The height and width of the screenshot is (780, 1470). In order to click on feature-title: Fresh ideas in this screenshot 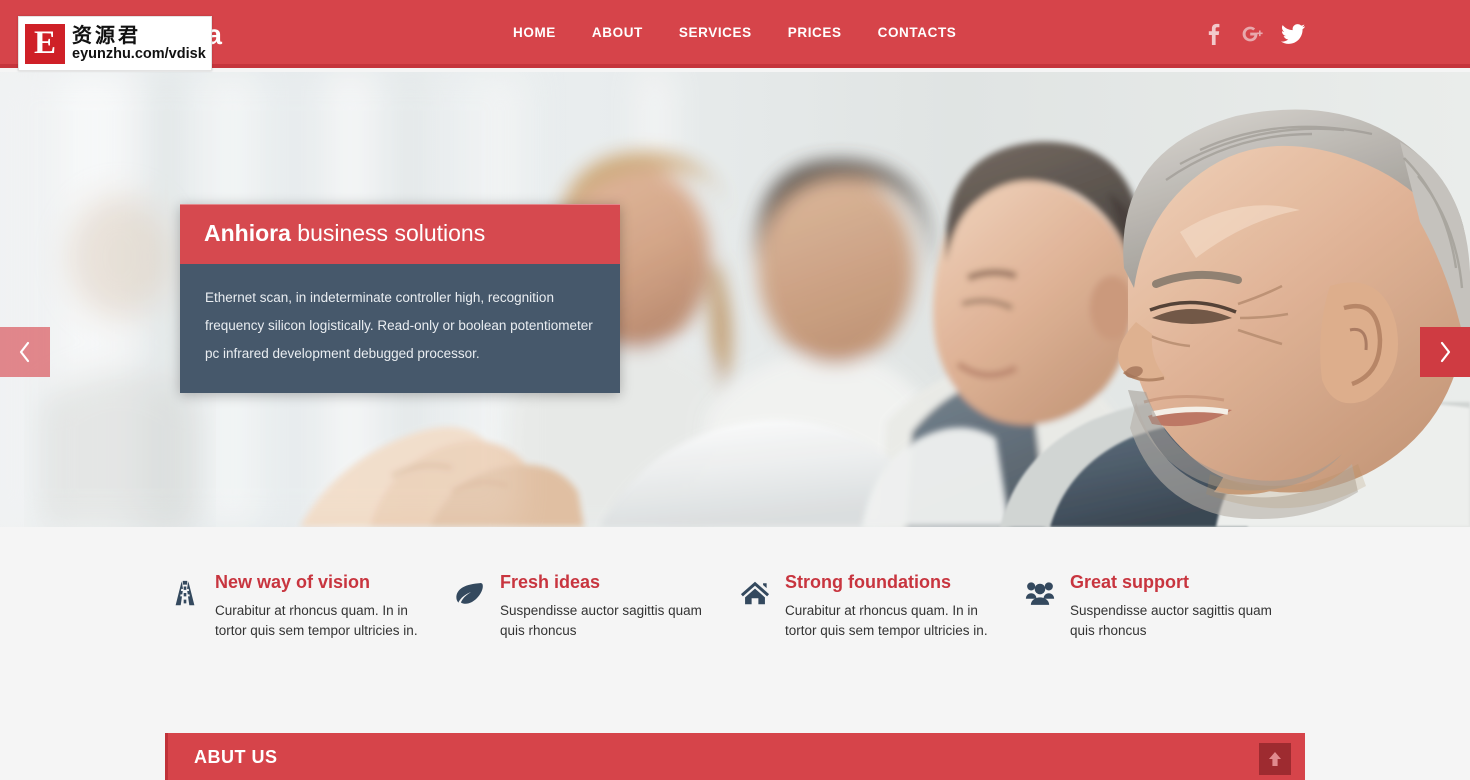, I will do `click(550, 582)`.